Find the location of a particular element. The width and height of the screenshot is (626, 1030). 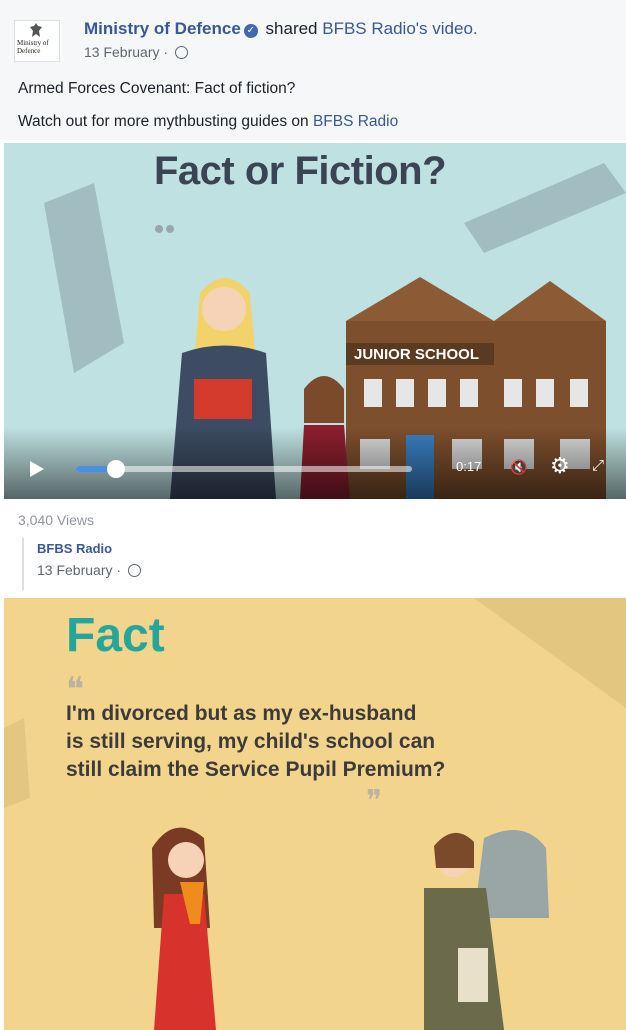

crest-icon is located at coordinates (36, 30).